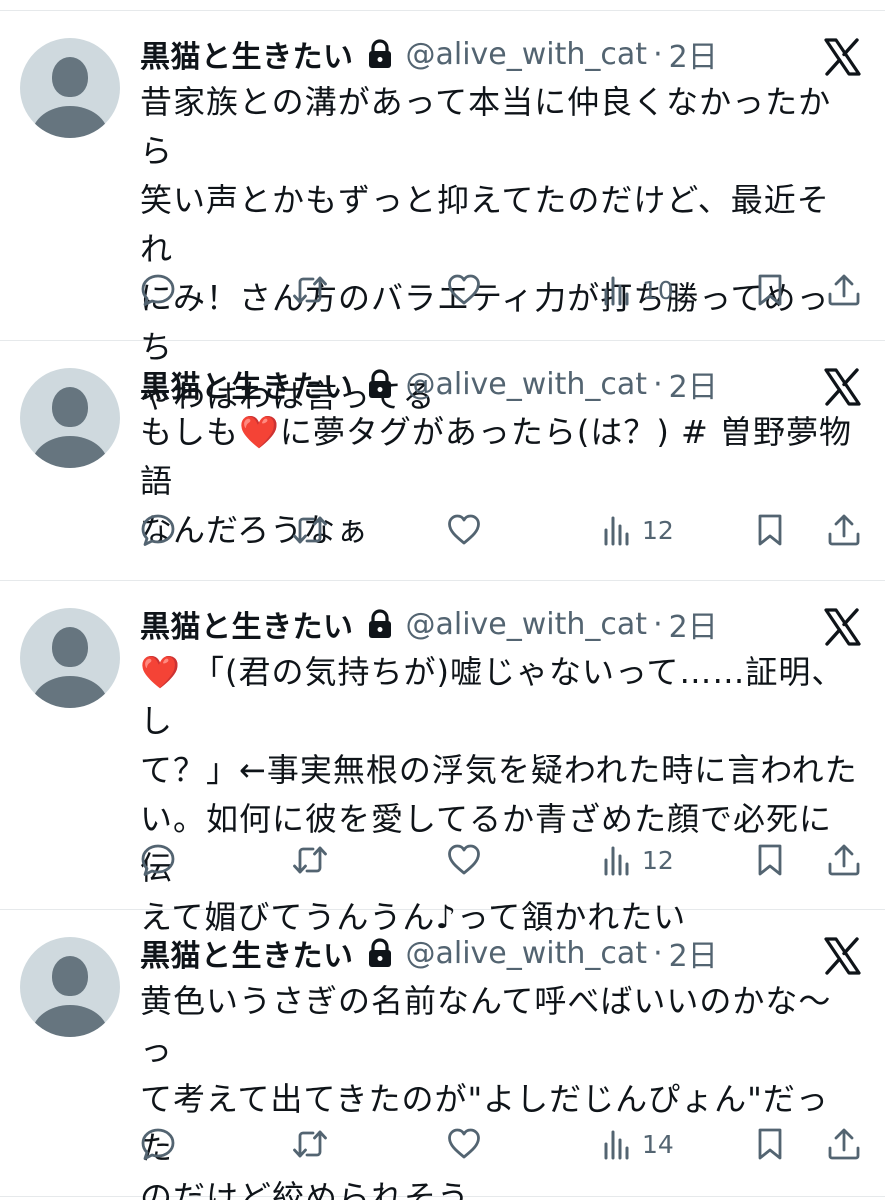 The height and width of the screenshot is (1200, 885). I want to click on tweet-text-line: もしも❤️に夢タグがあったら(は？) # 曽野夢物語, so click(496, 456).